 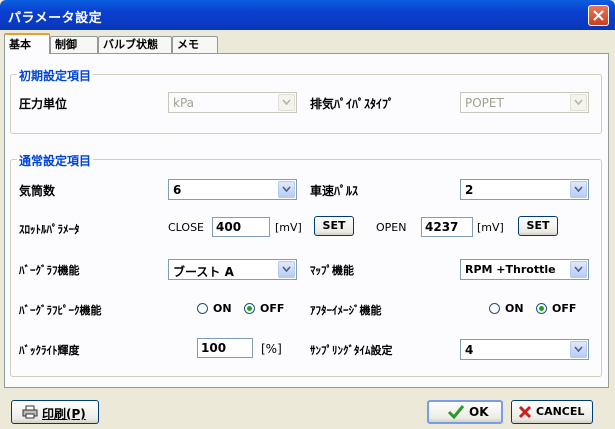 I want to click on bargraph-select: ブースト A, so click(x=232, y=269).